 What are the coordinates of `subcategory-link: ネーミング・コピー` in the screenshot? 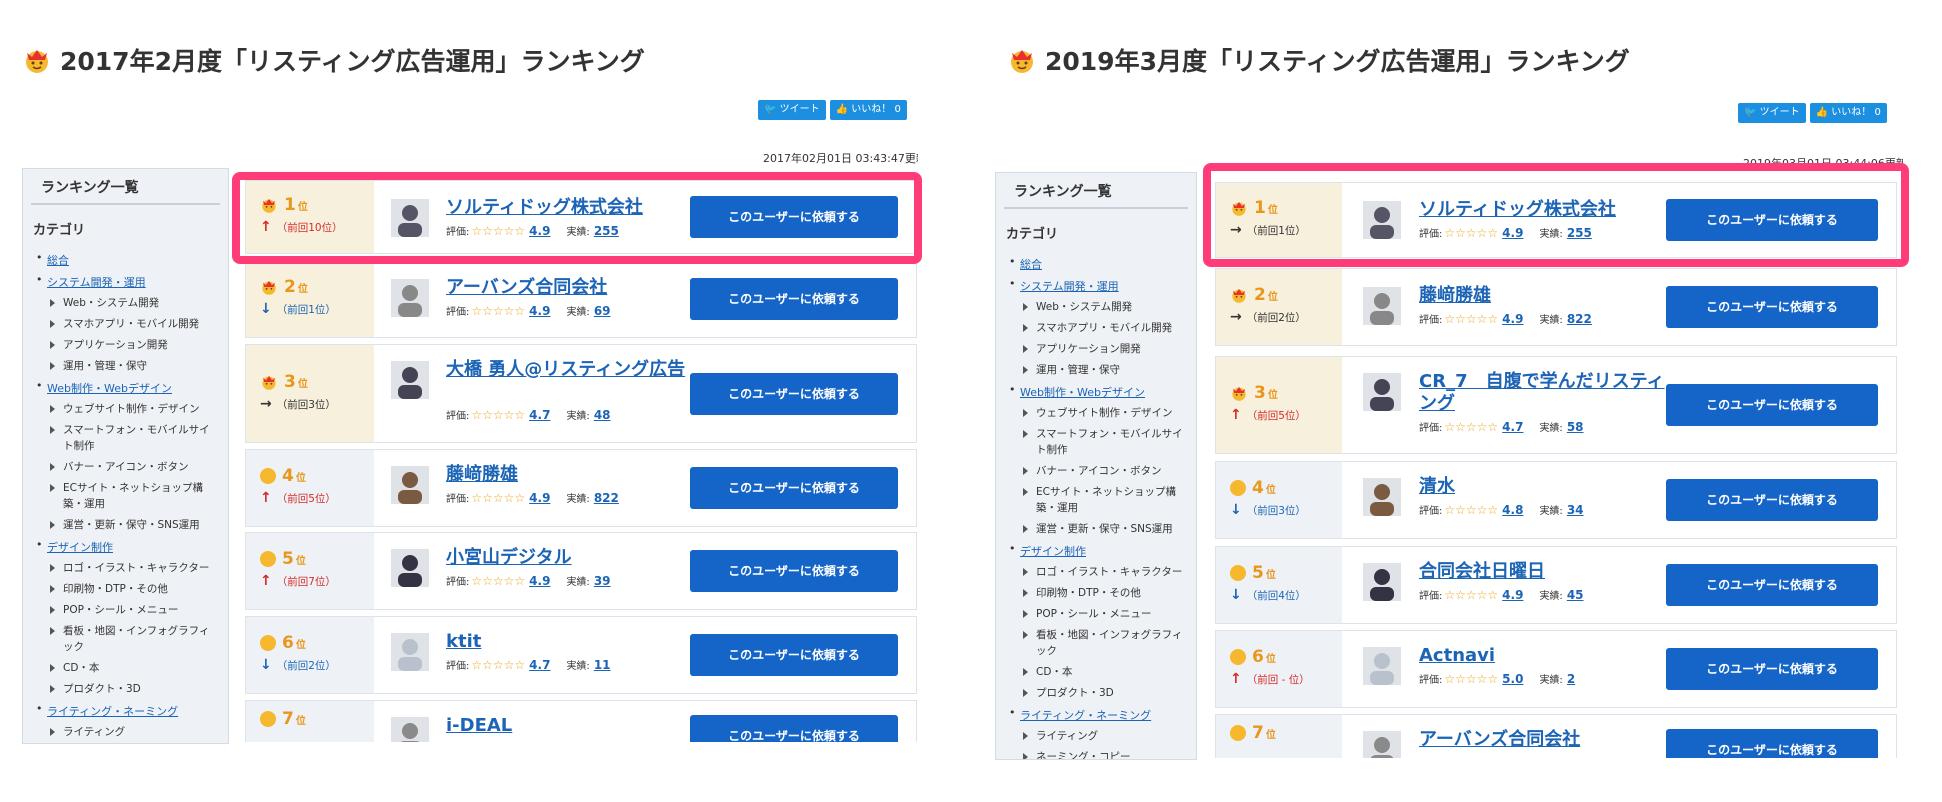 It's located at (1096, 754).